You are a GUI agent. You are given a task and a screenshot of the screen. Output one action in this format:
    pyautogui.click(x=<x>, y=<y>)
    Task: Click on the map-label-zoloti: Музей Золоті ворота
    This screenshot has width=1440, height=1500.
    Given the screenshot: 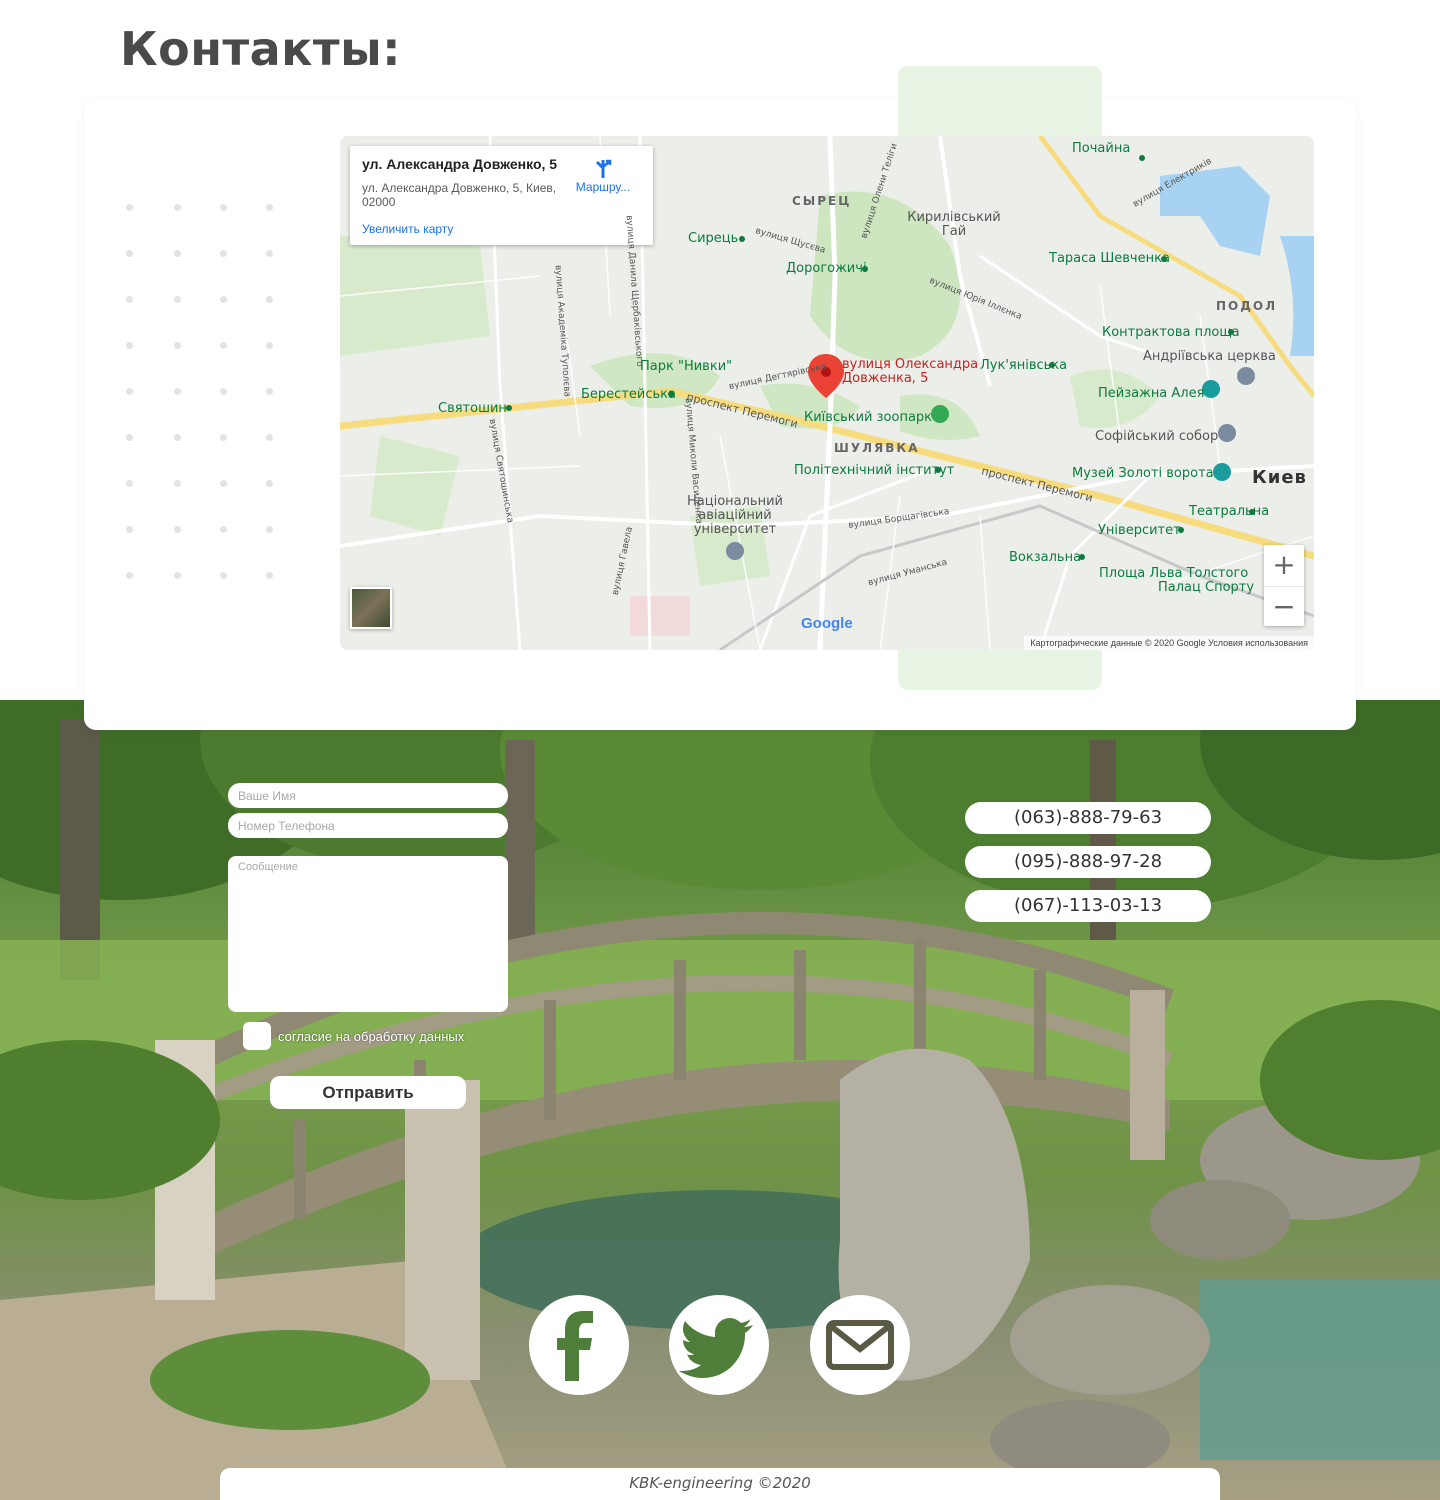 What is the action you would take?
    pyautogui.click(x=1143, y=473)
    